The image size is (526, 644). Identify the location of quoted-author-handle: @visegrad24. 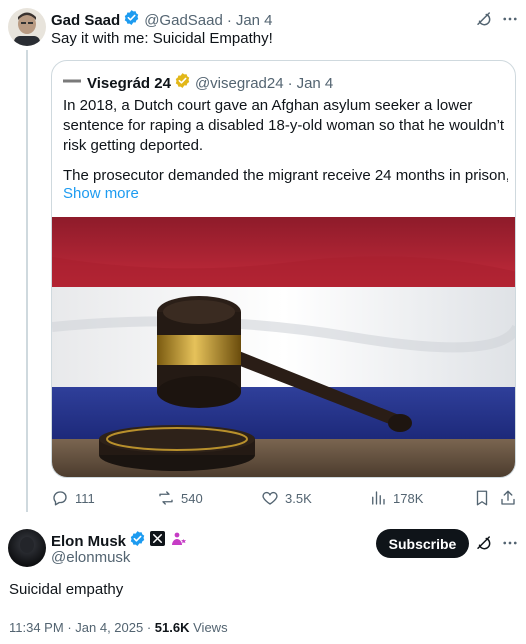
(239, 83).